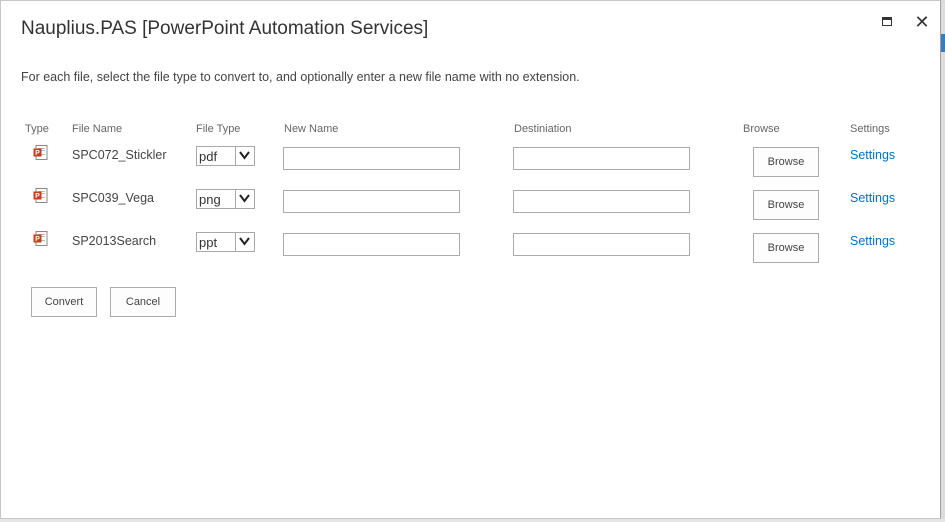 This screenshot has height=522, width=945. I want to click on header-settings: Settings, so click(870, 129).